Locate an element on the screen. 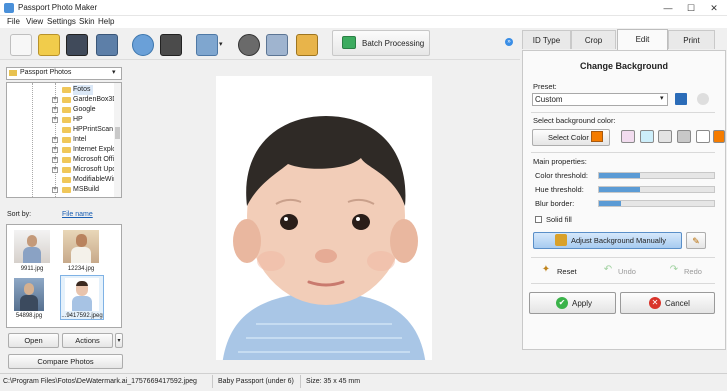  tree-item: HPPrintScan is located at coordinates (93, 130).